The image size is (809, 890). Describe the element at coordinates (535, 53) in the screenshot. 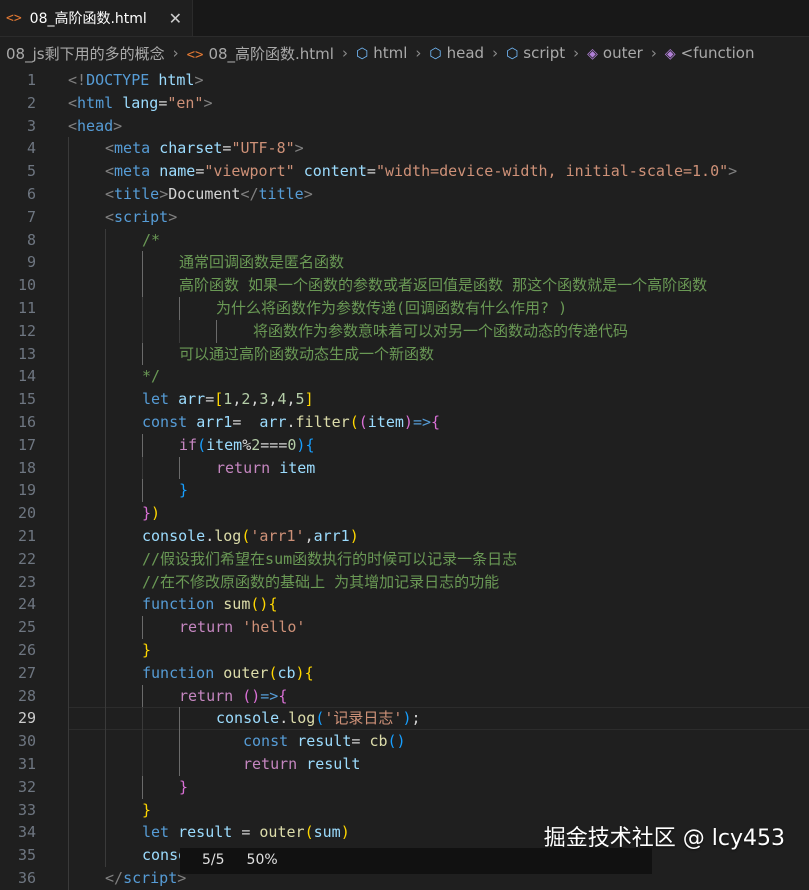

I see `breadcrumb-item: ⬡ script` at that location.